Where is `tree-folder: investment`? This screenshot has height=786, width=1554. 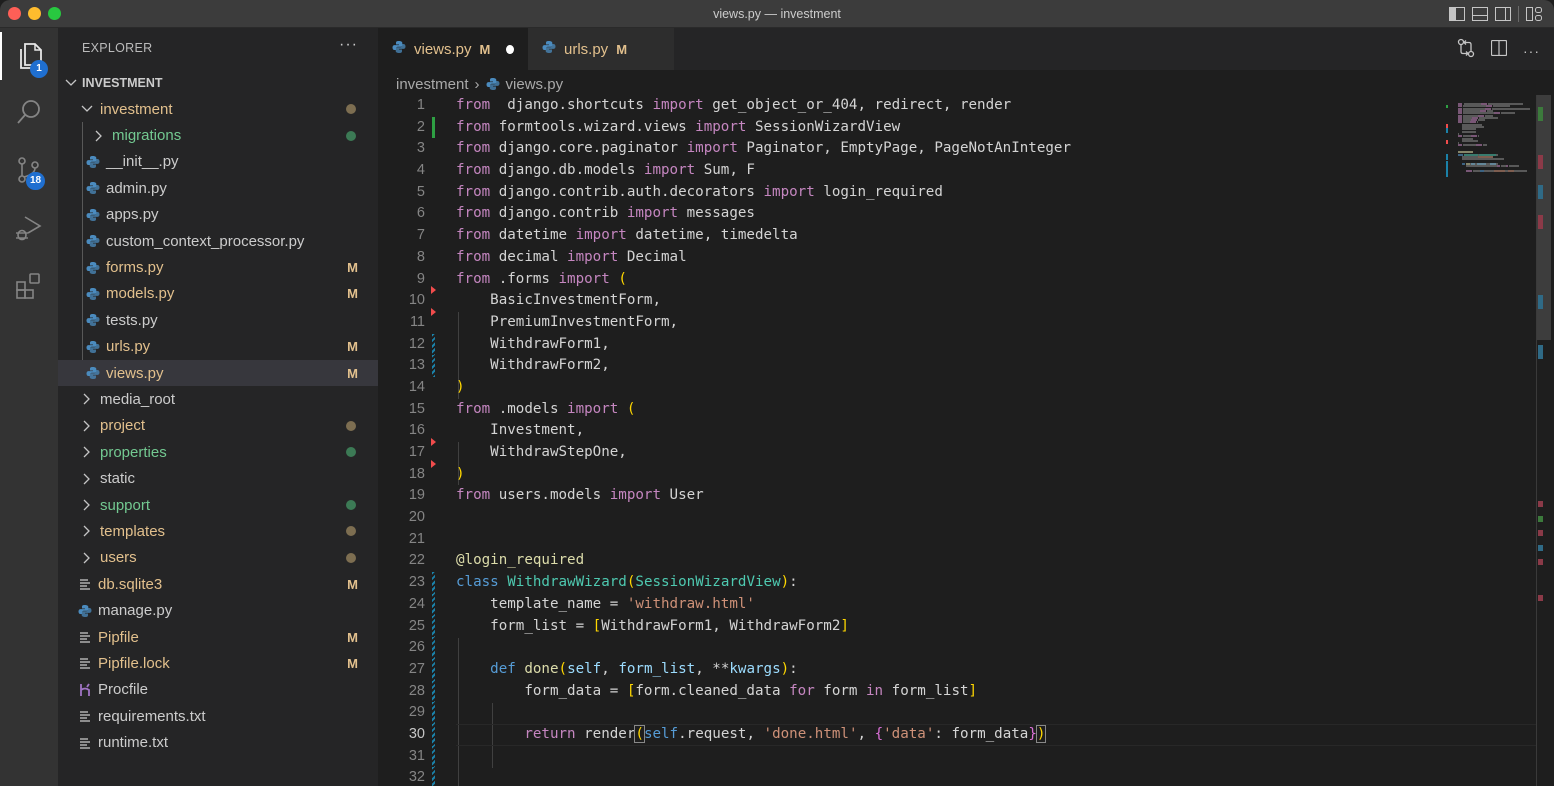 tree-folder: investment is located at coordinates (218, 109).